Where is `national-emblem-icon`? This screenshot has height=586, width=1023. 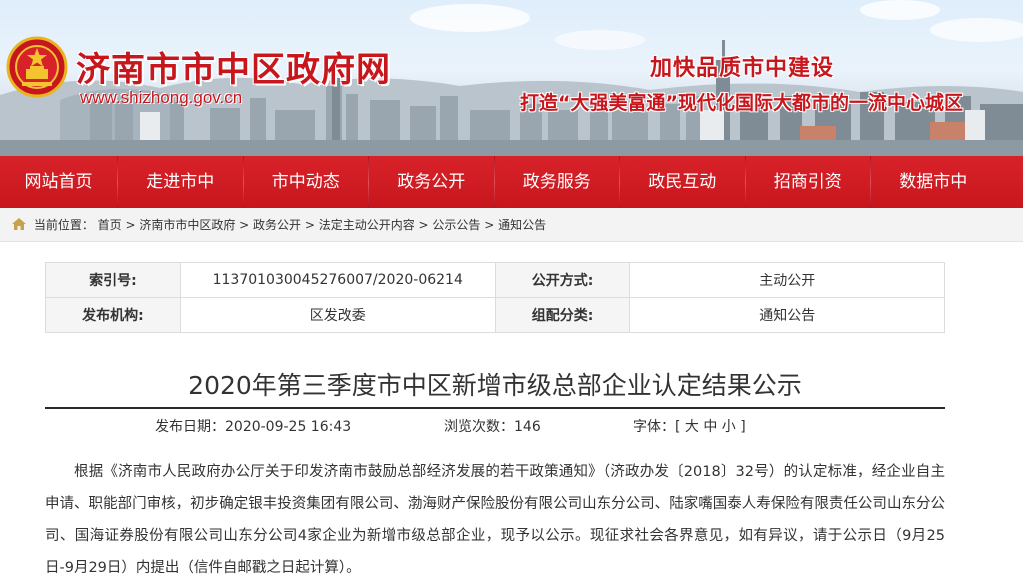
national-emblem-icon is located at coordinates (37, 67).